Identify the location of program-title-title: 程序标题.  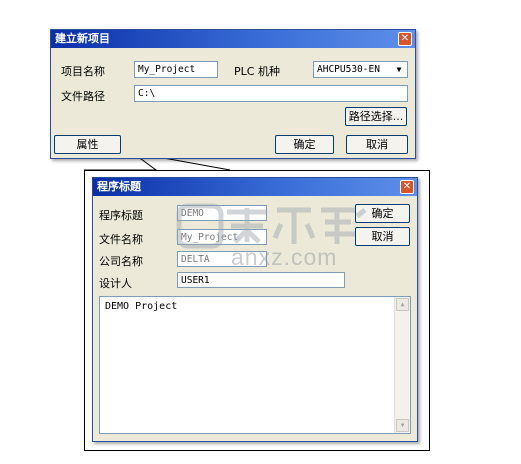
(119, 186).